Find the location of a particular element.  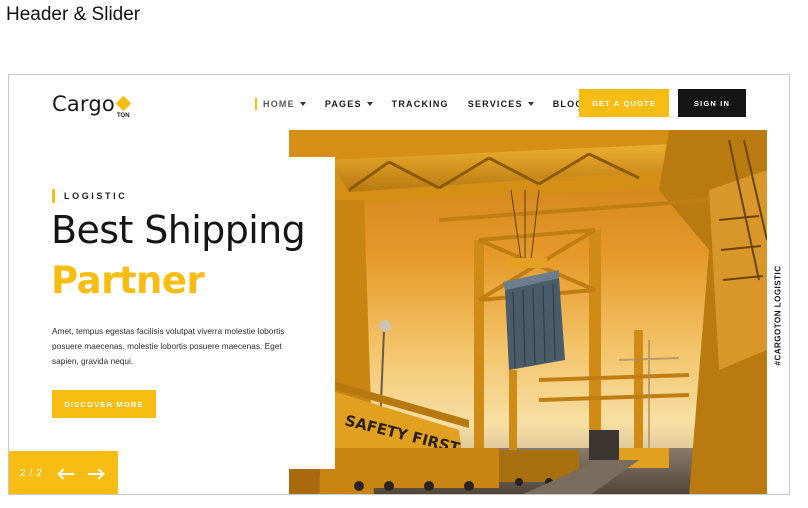

brand-logo: Cargo TON is located at coordinates (93, 105).